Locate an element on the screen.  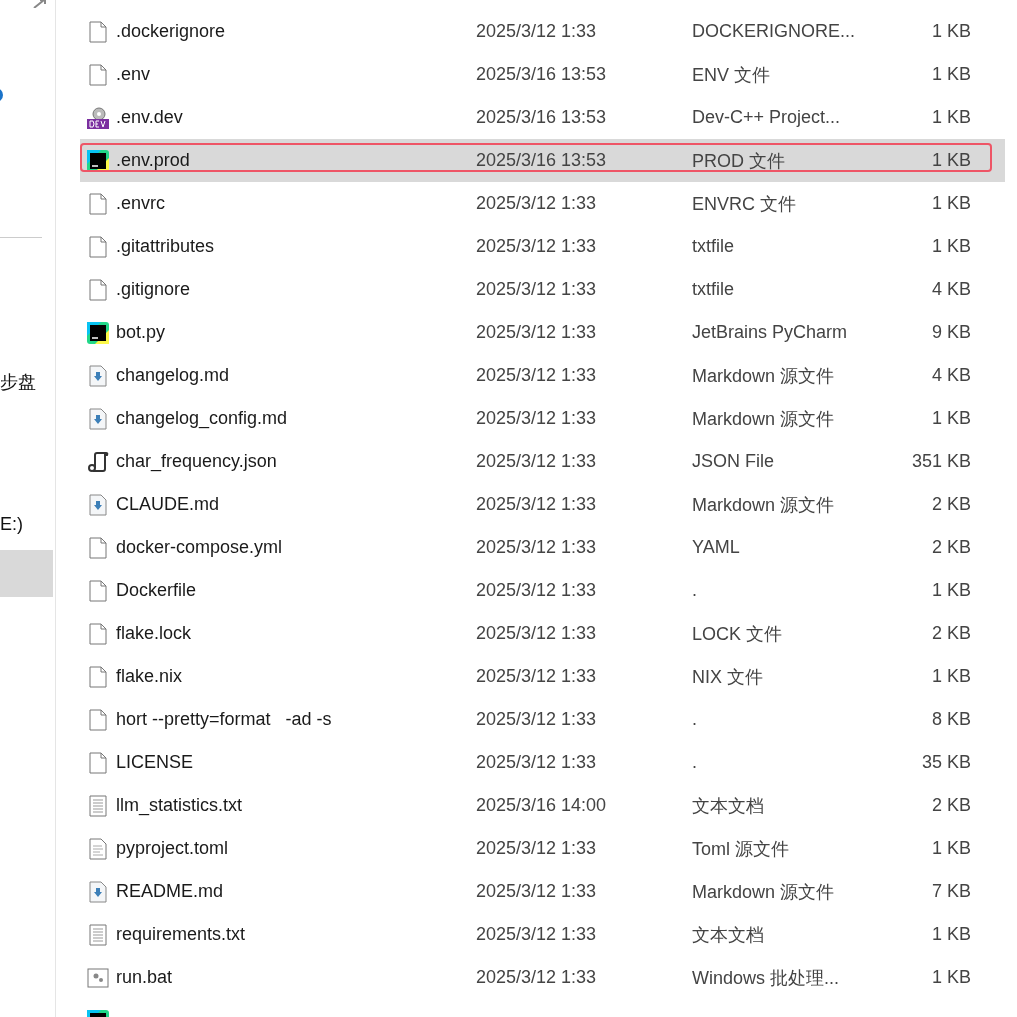
pin-icon is located at coordinates (39, 4).